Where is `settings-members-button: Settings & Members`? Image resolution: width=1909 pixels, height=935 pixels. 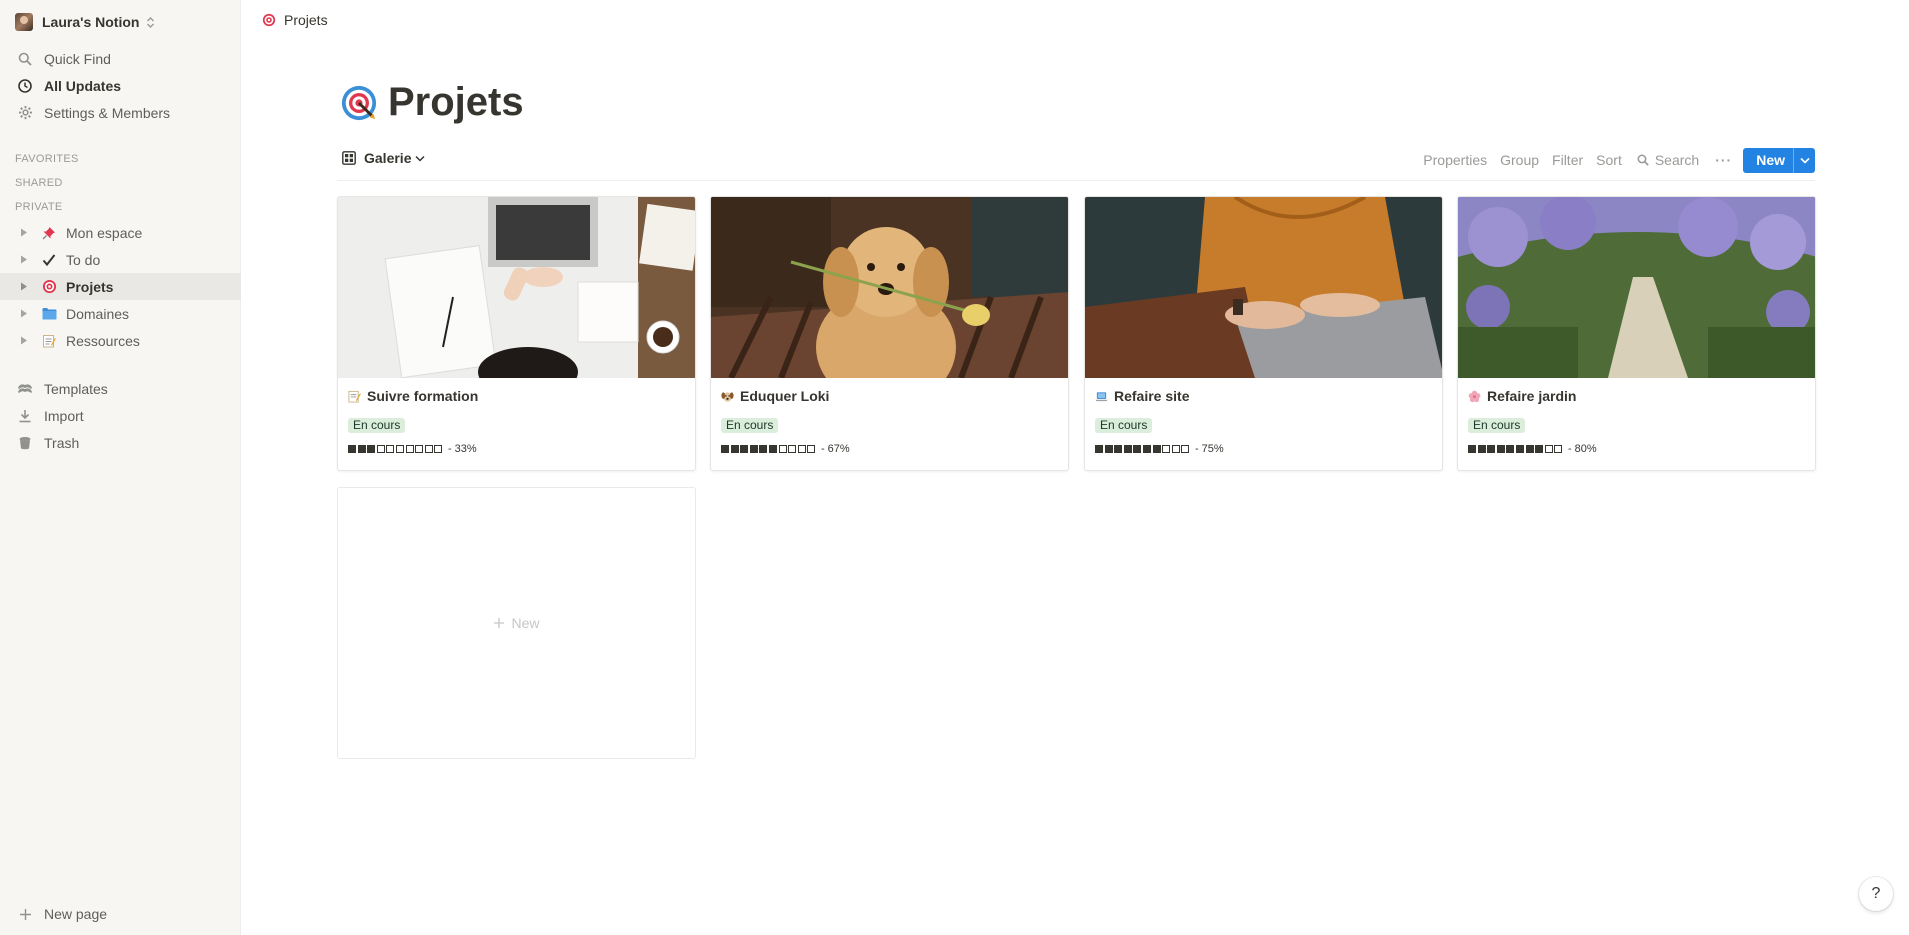
settings-members-button: Settings & Members is located at coordinates (120, 112).